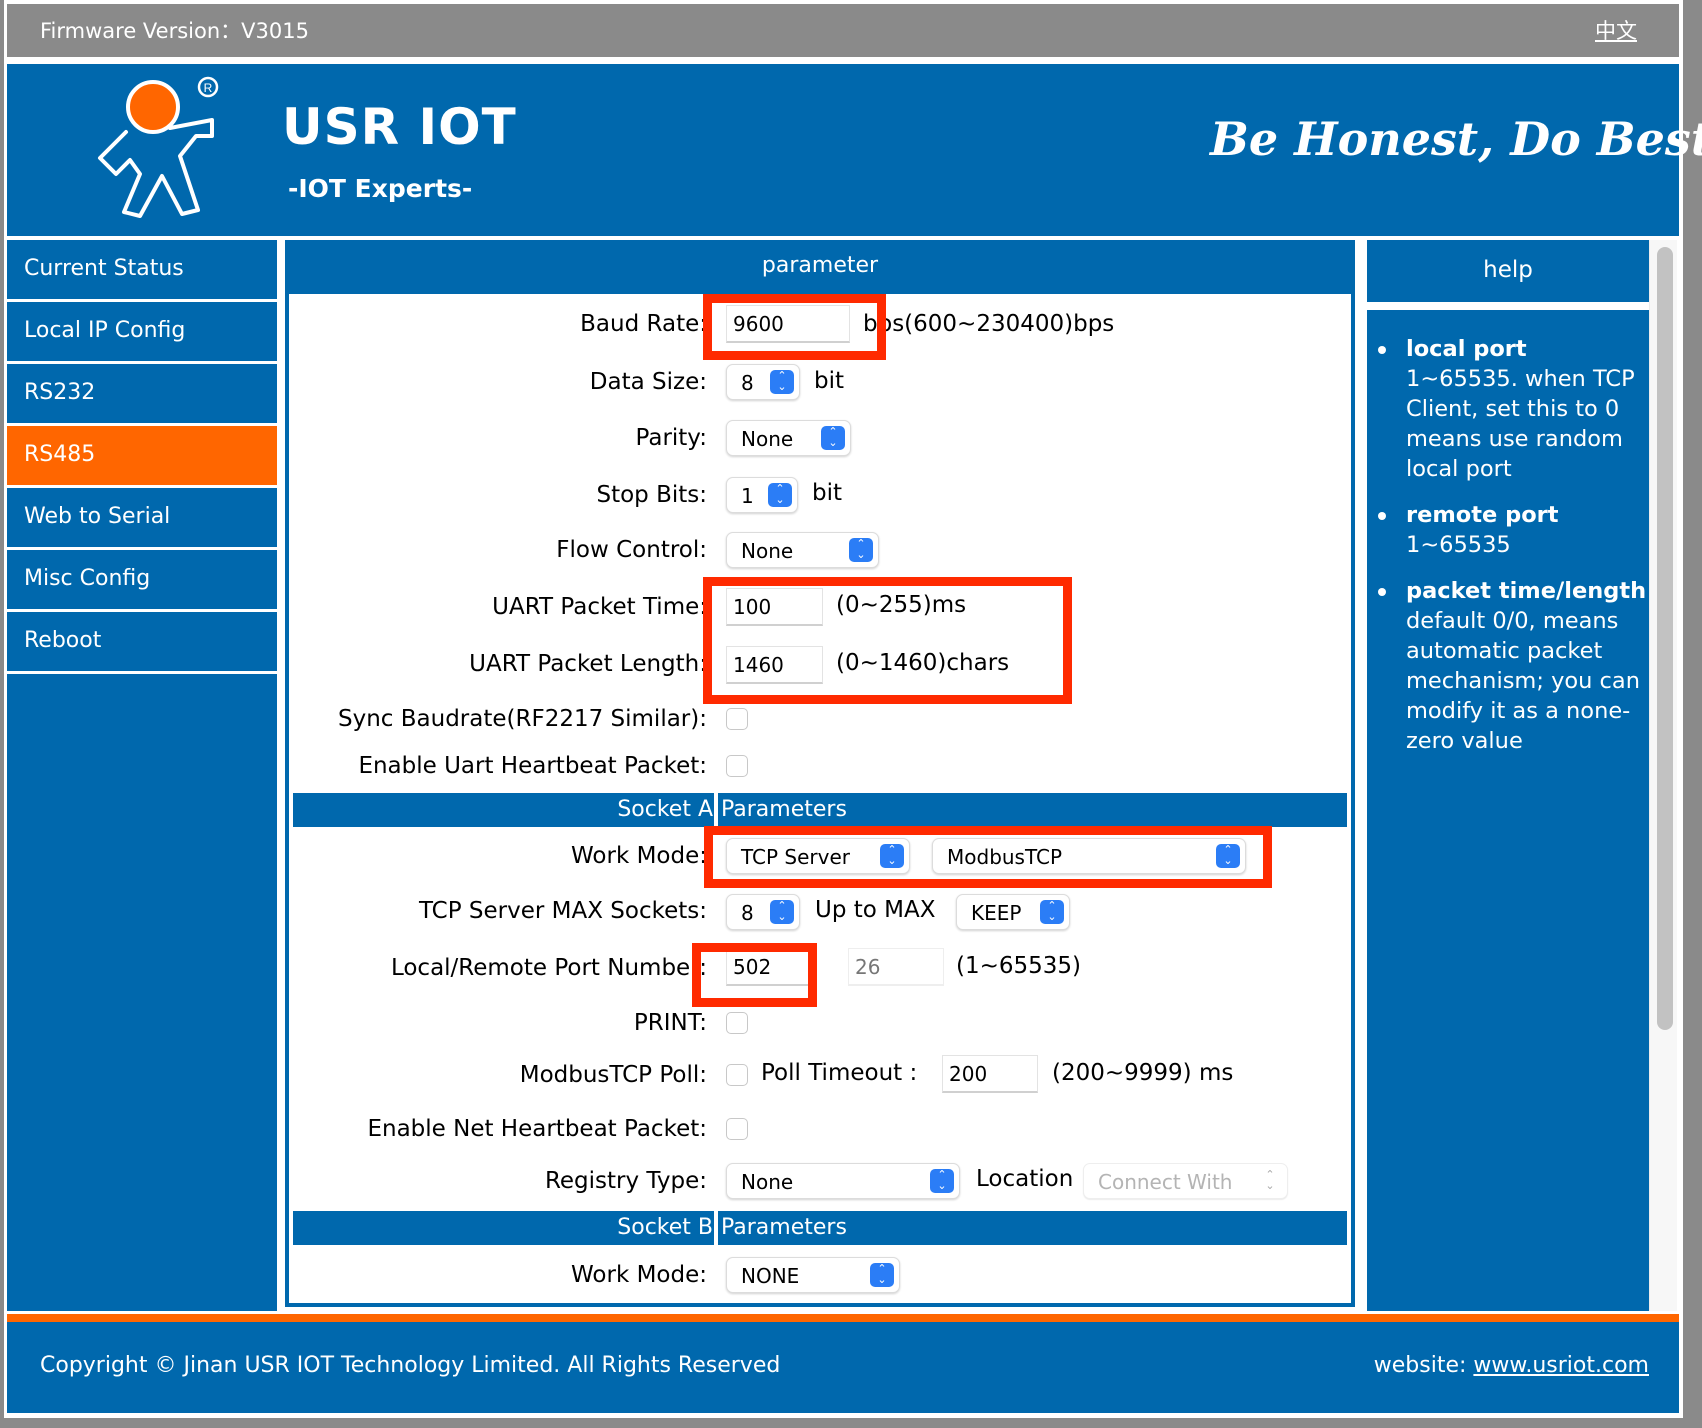  Describe the element at coordinates (923, 663) in the screenshot. I see `uart-packet-length-hint: (0~1460)chars` at that location.